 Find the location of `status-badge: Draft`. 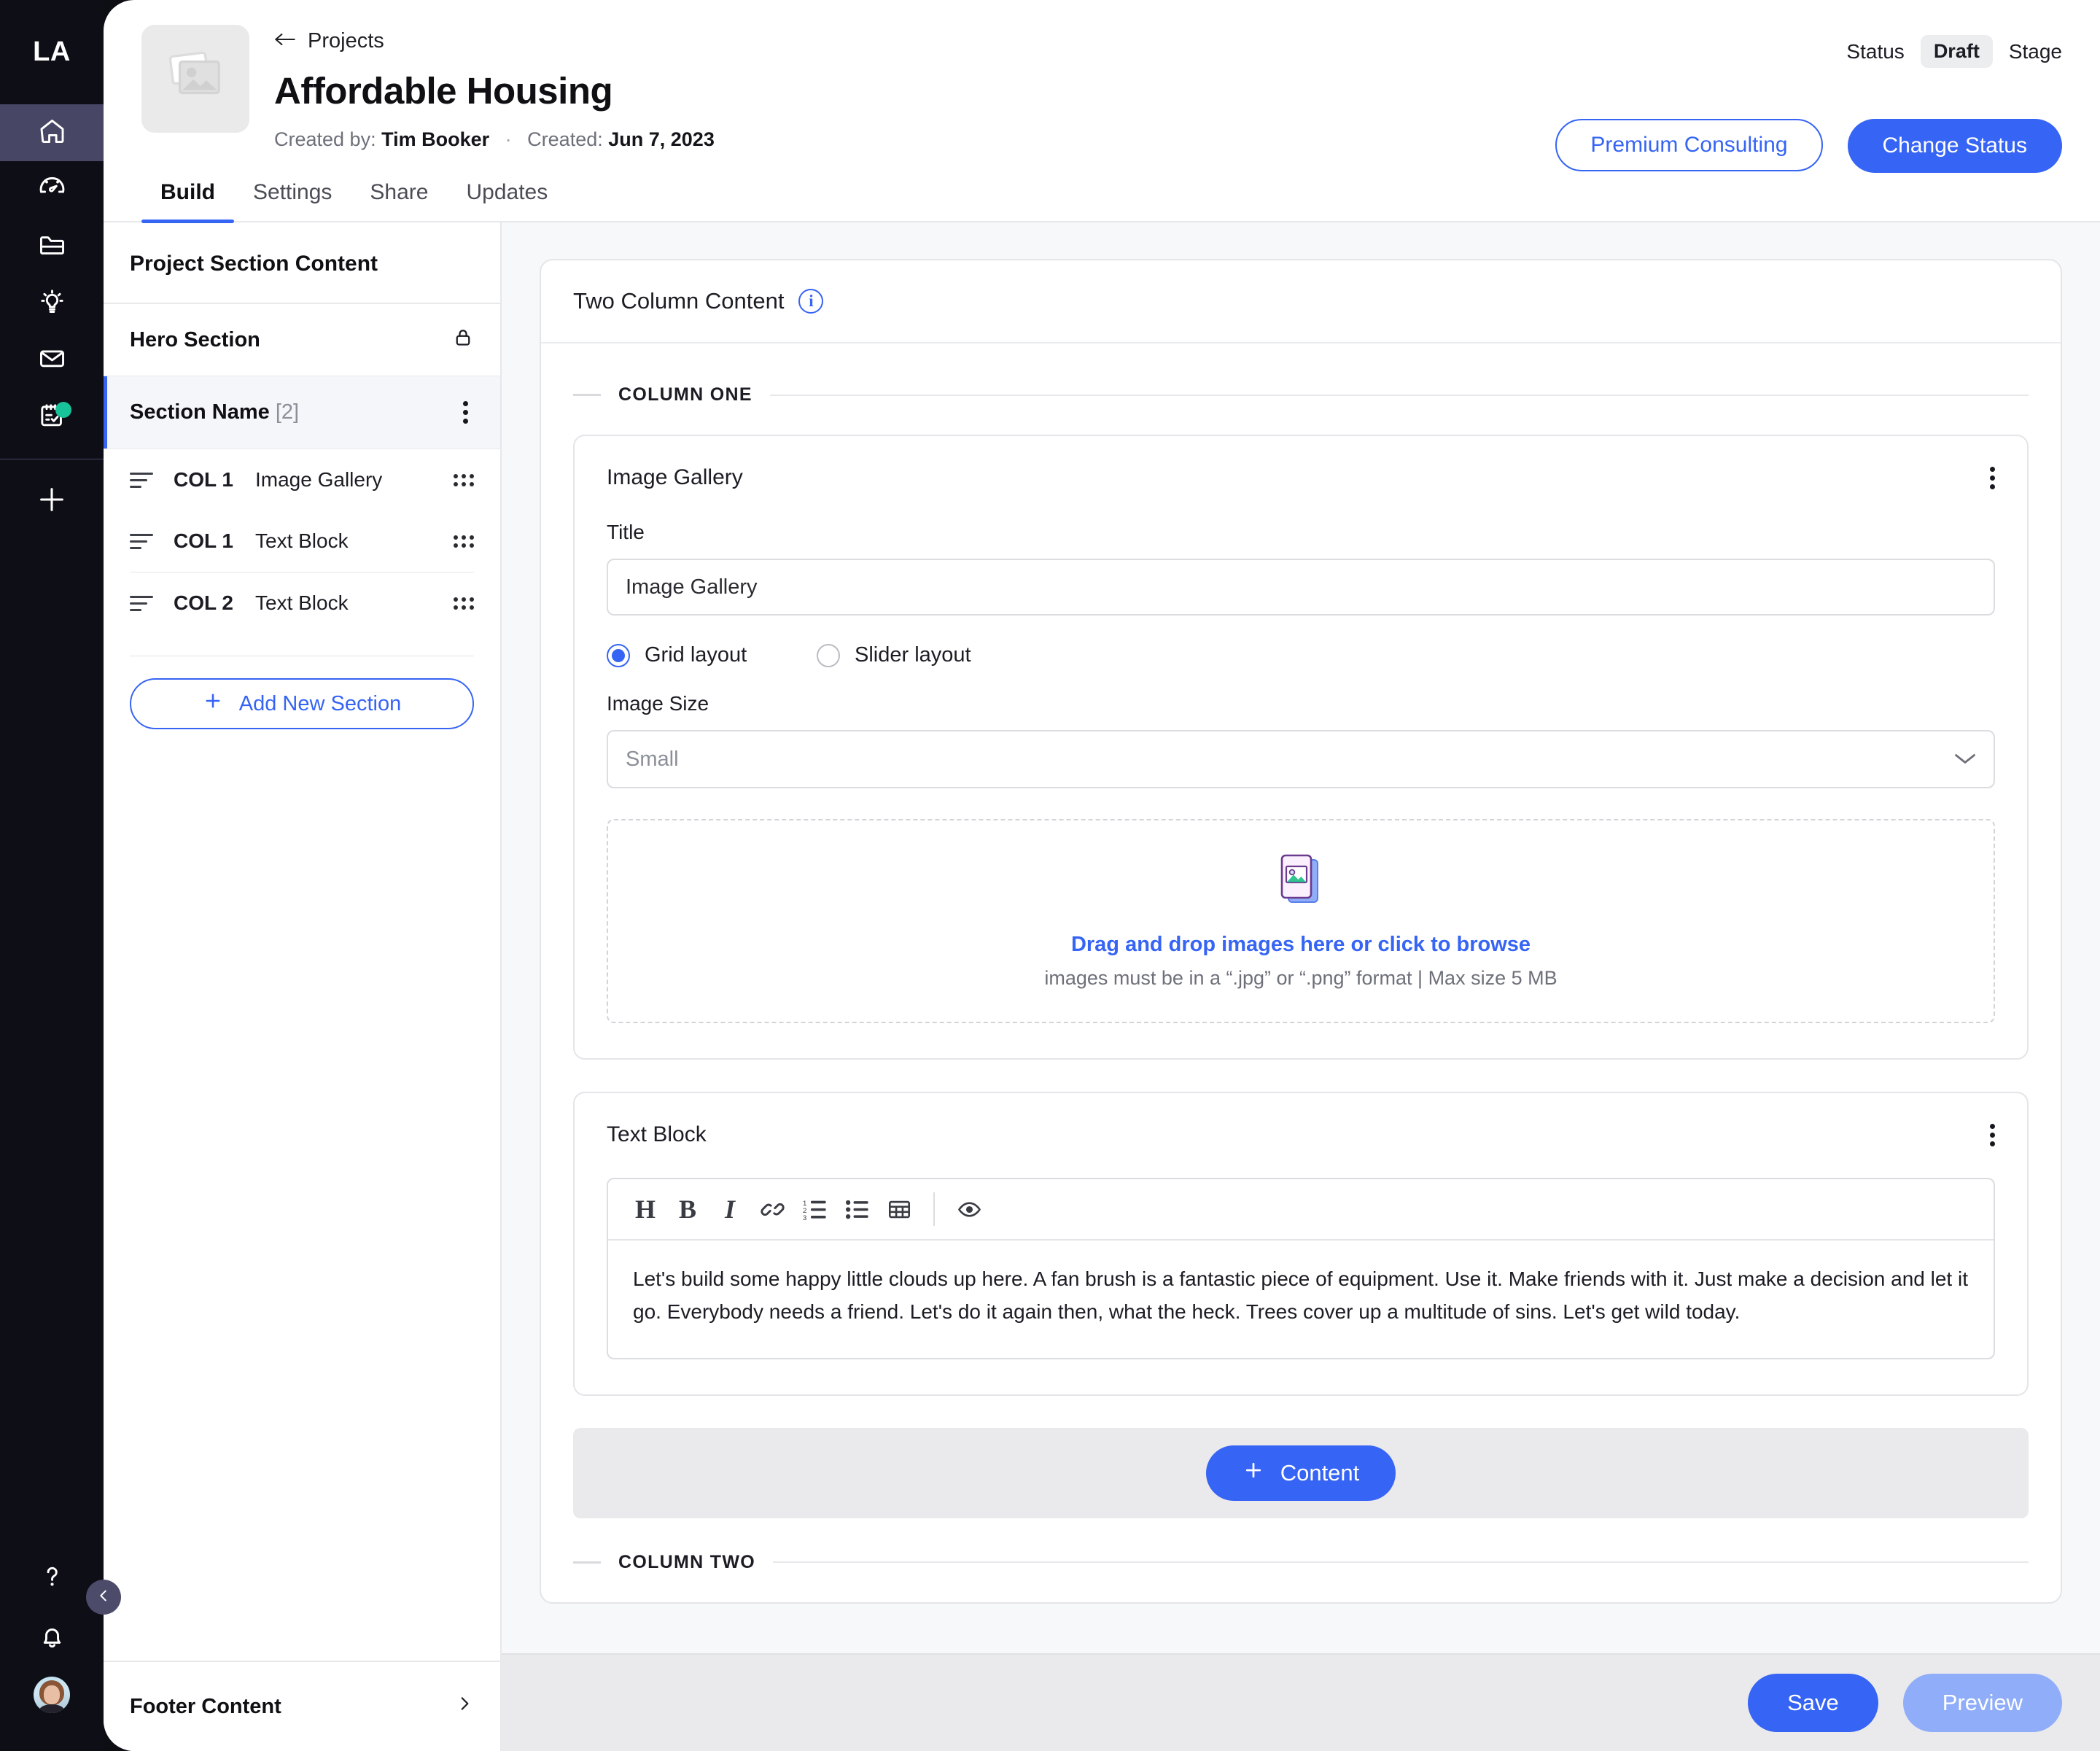

status-badge: Draft is located at coordinates (1956, 51).